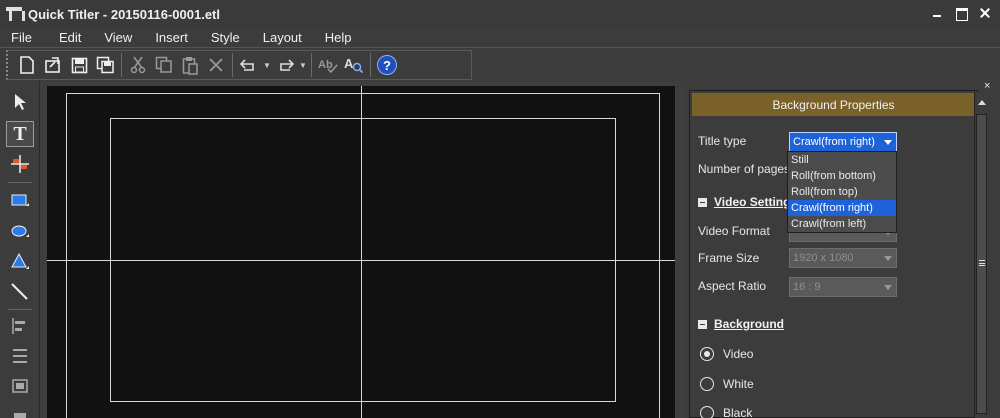 The height and width of the screenshot is (418, 1000). What do you see at coordinates (744, 169) in the screenshot?
I see `pages-label: Number of pages` at bounding box center [744, 169].